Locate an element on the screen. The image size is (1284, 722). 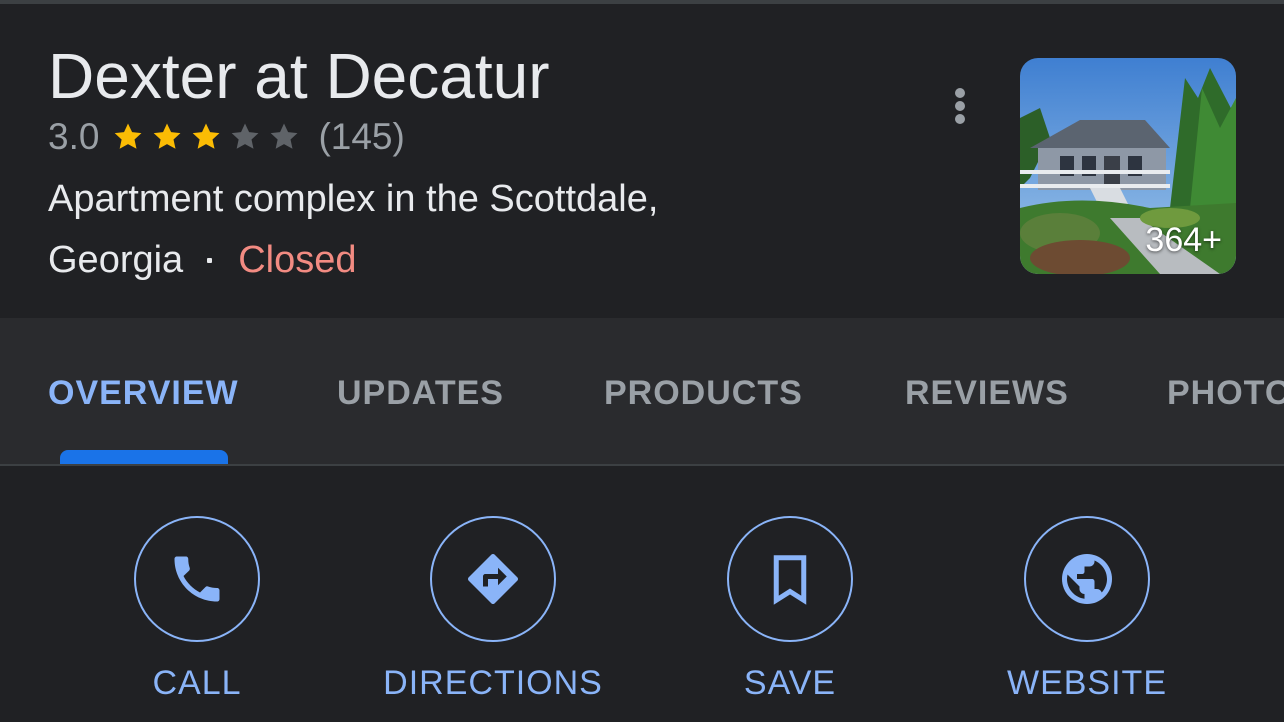
tab-updates: UPDATES is located at coordinates (420, 398).